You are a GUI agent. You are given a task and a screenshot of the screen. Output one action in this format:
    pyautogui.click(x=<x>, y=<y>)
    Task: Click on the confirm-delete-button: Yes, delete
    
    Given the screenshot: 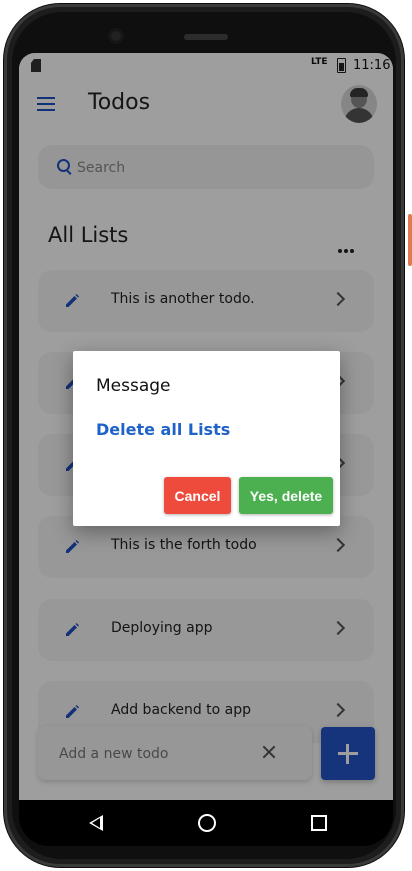 What is the action you would take?
    pyautogui.click(x=286, y=495)
    